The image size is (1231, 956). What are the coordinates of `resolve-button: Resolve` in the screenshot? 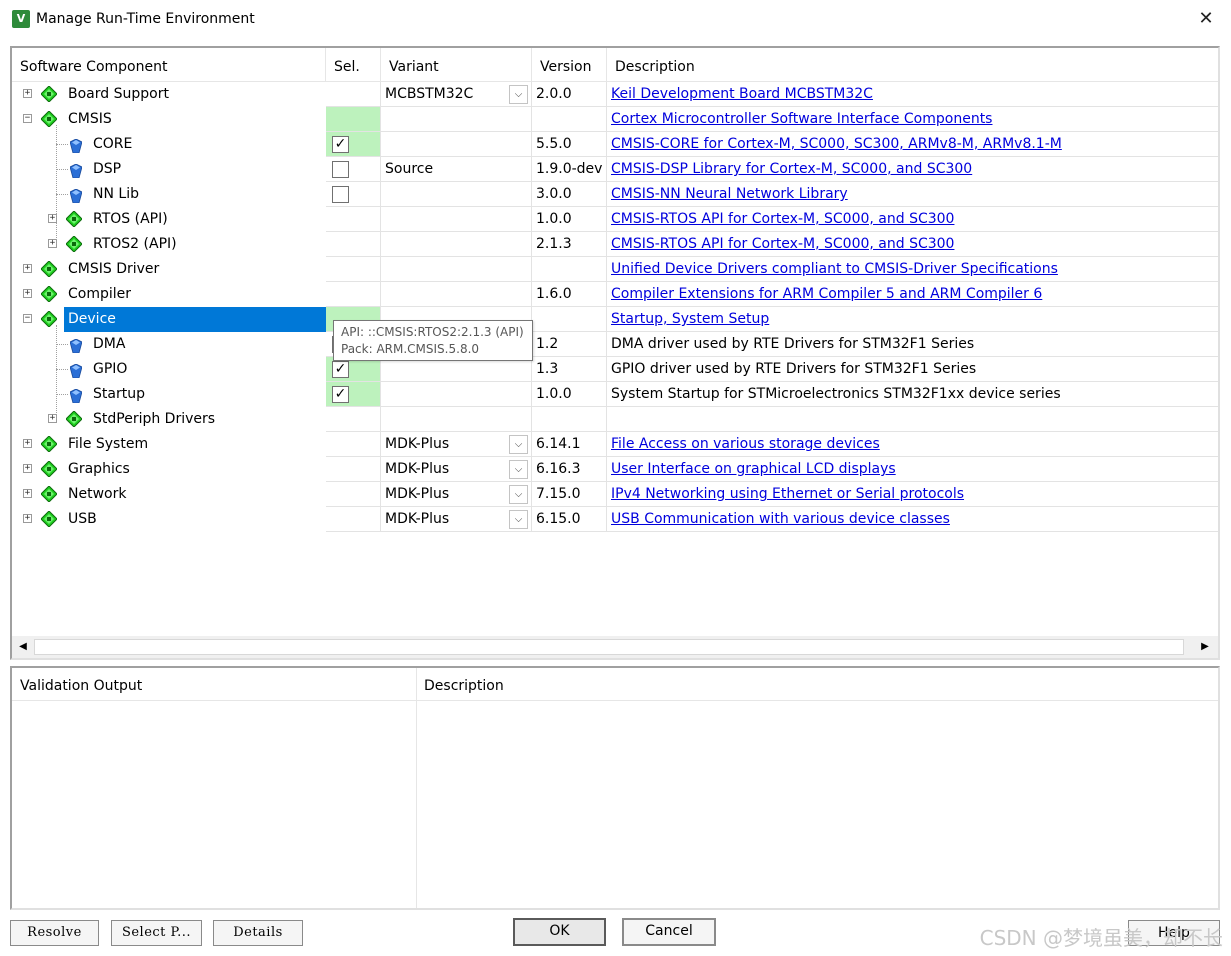 It's located at (54, 933).